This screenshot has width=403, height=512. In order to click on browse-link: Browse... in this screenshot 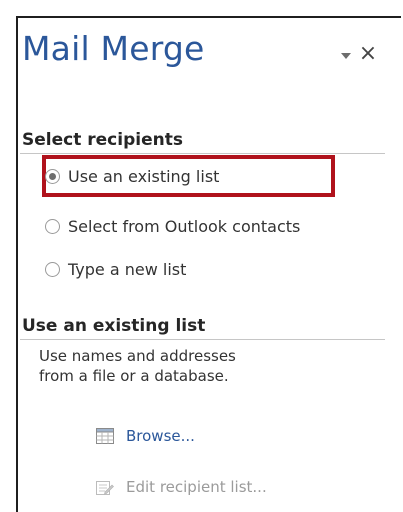, I will do `click(145, 436)`.